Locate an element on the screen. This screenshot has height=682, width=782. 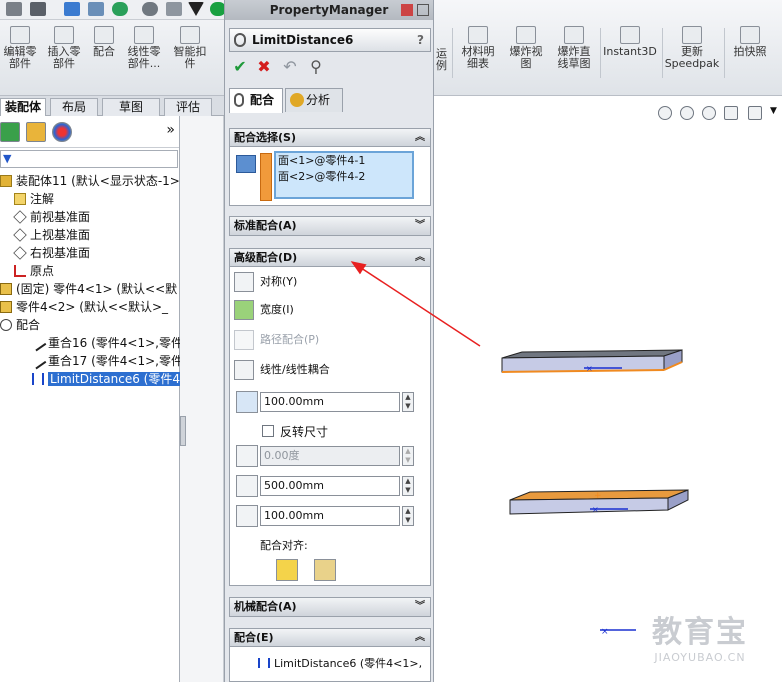
watermark: 教育宝 JIAOYUBAO.CN is located at coordinates (700, 639).